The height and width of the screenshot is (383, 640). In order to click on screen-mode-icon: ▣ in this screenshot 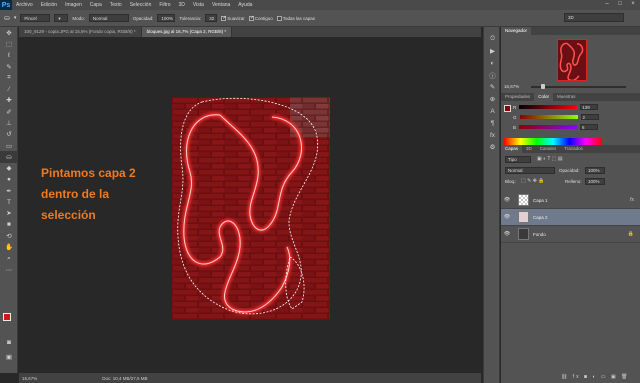, I will do `click(9, 356)`.